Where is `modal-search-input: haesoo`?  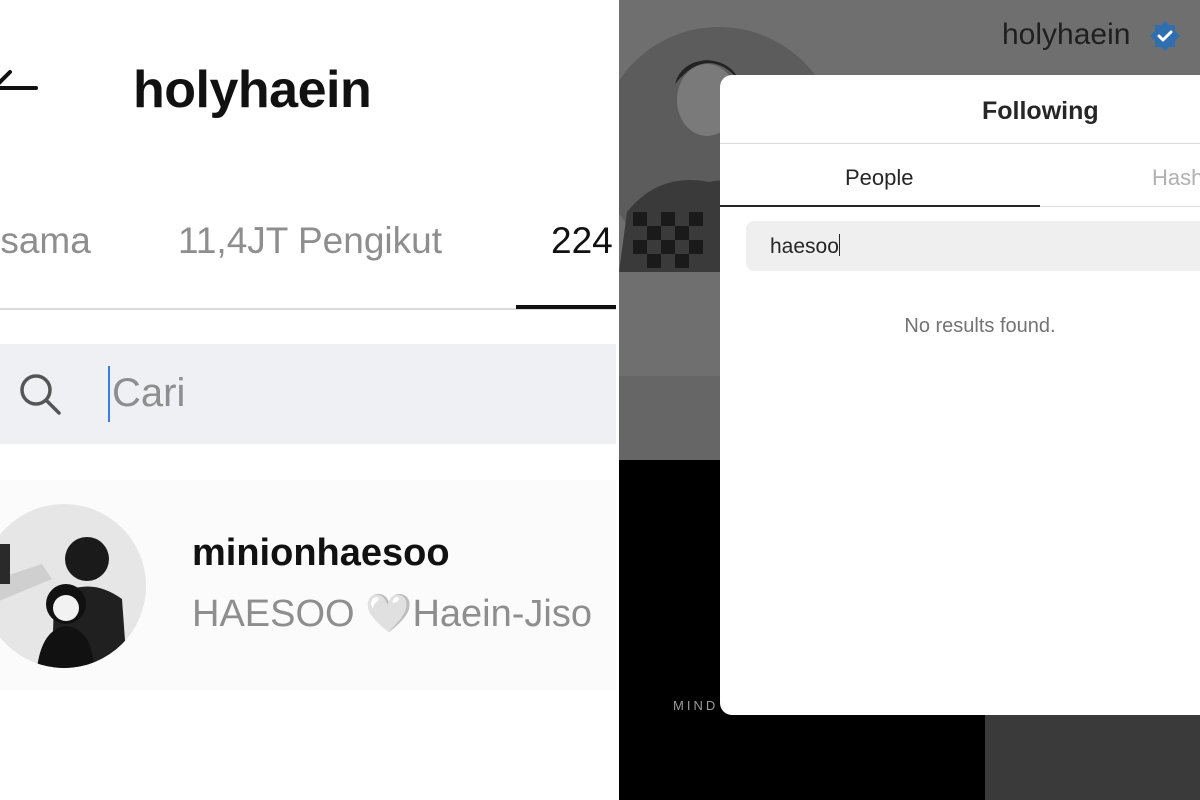 modal-search-input: haesoo is located at coordinates (973, 246).